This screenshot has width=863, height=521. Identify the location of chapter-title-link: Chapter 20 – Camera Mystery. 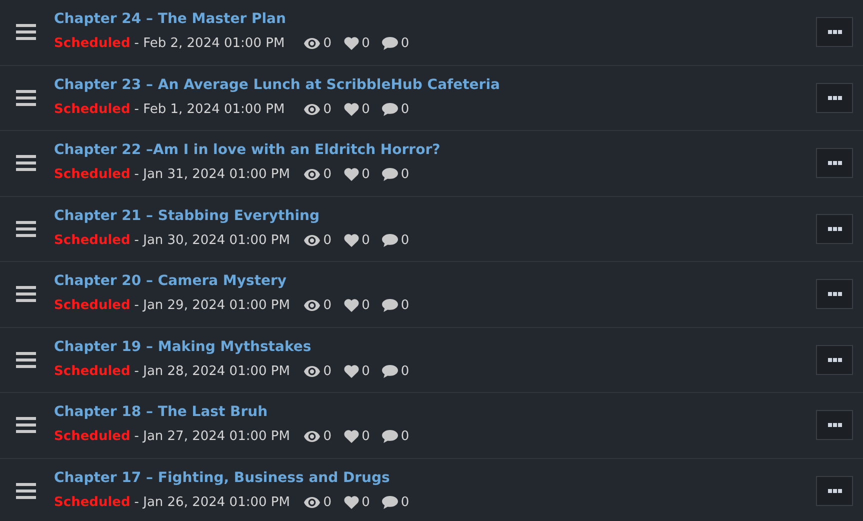
(170, 281).